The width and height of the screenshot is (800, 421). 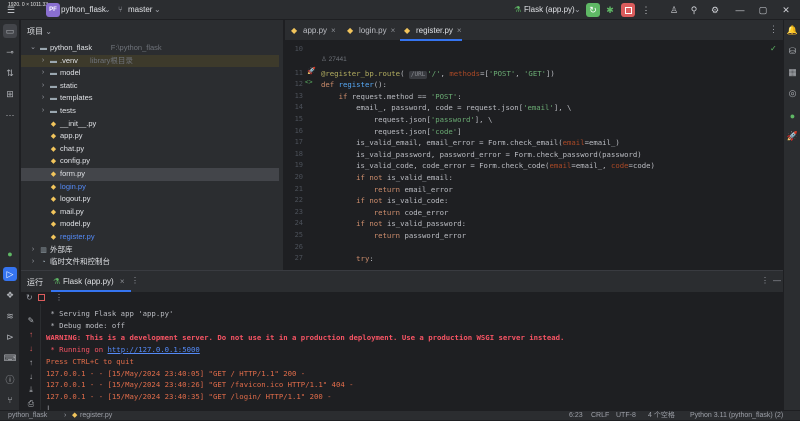 What do you see at coordinates (694, 10) in the screenshot?
I see `search-icon: ⚲` at bounding box center [694, 10].